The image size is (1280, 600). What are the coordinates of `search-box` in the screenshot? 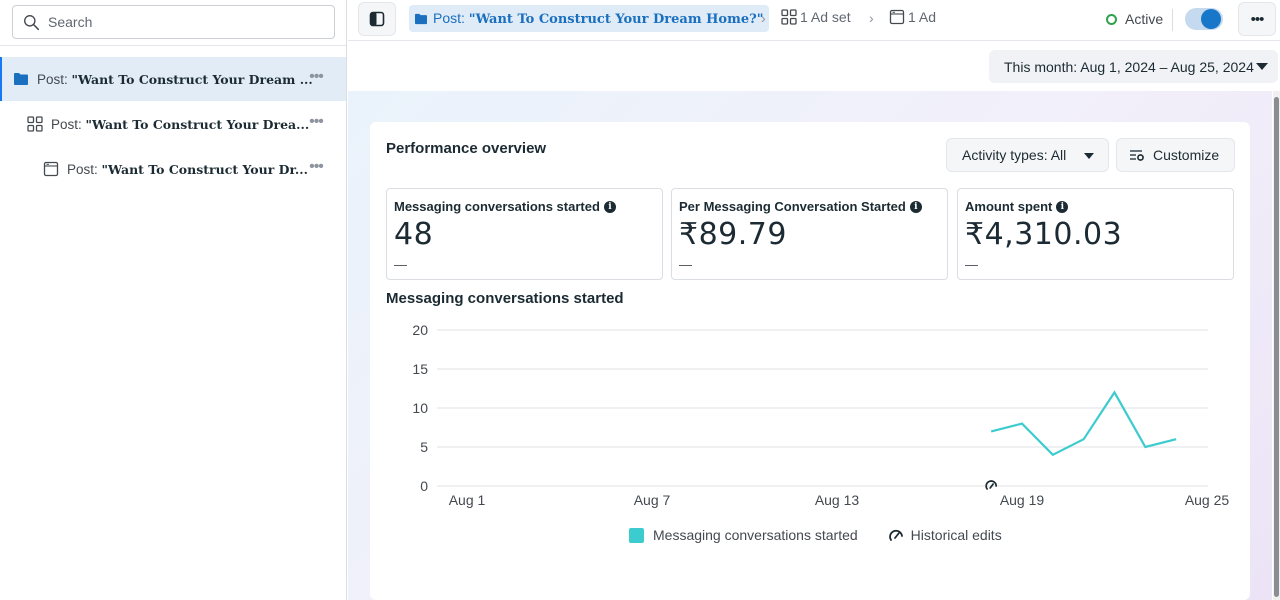 It's located at (173, 22).